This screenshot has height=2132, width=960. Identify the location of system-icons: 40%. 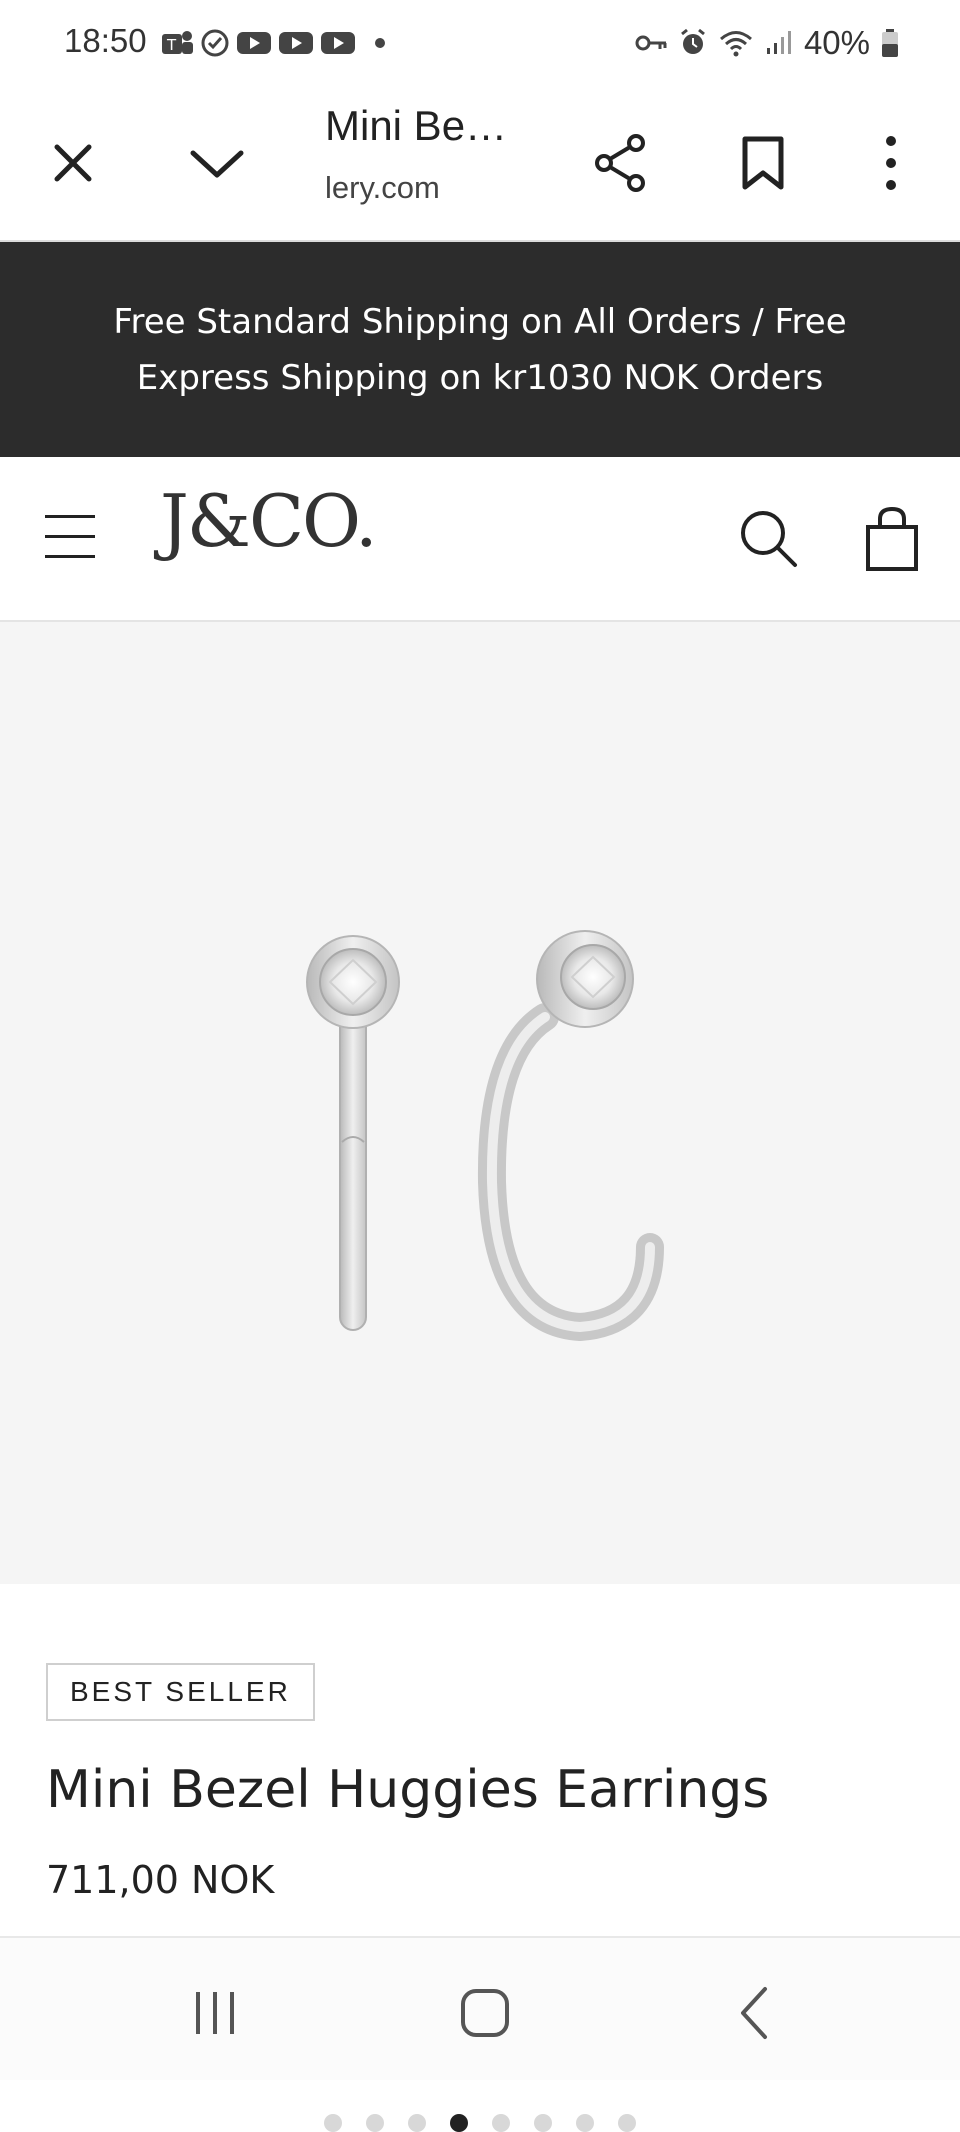
(767, 43).